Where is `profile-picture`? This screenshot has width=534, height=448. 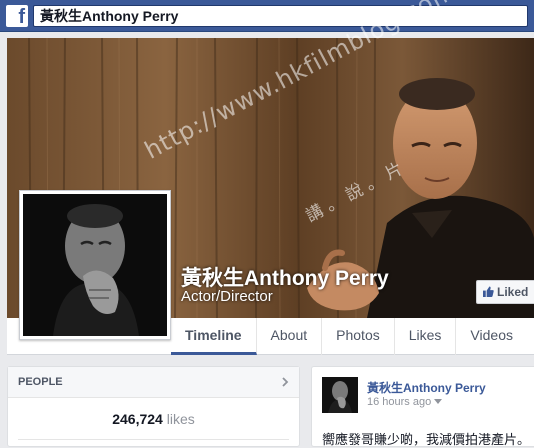 profile-picture is located at coordinates (95, 265).